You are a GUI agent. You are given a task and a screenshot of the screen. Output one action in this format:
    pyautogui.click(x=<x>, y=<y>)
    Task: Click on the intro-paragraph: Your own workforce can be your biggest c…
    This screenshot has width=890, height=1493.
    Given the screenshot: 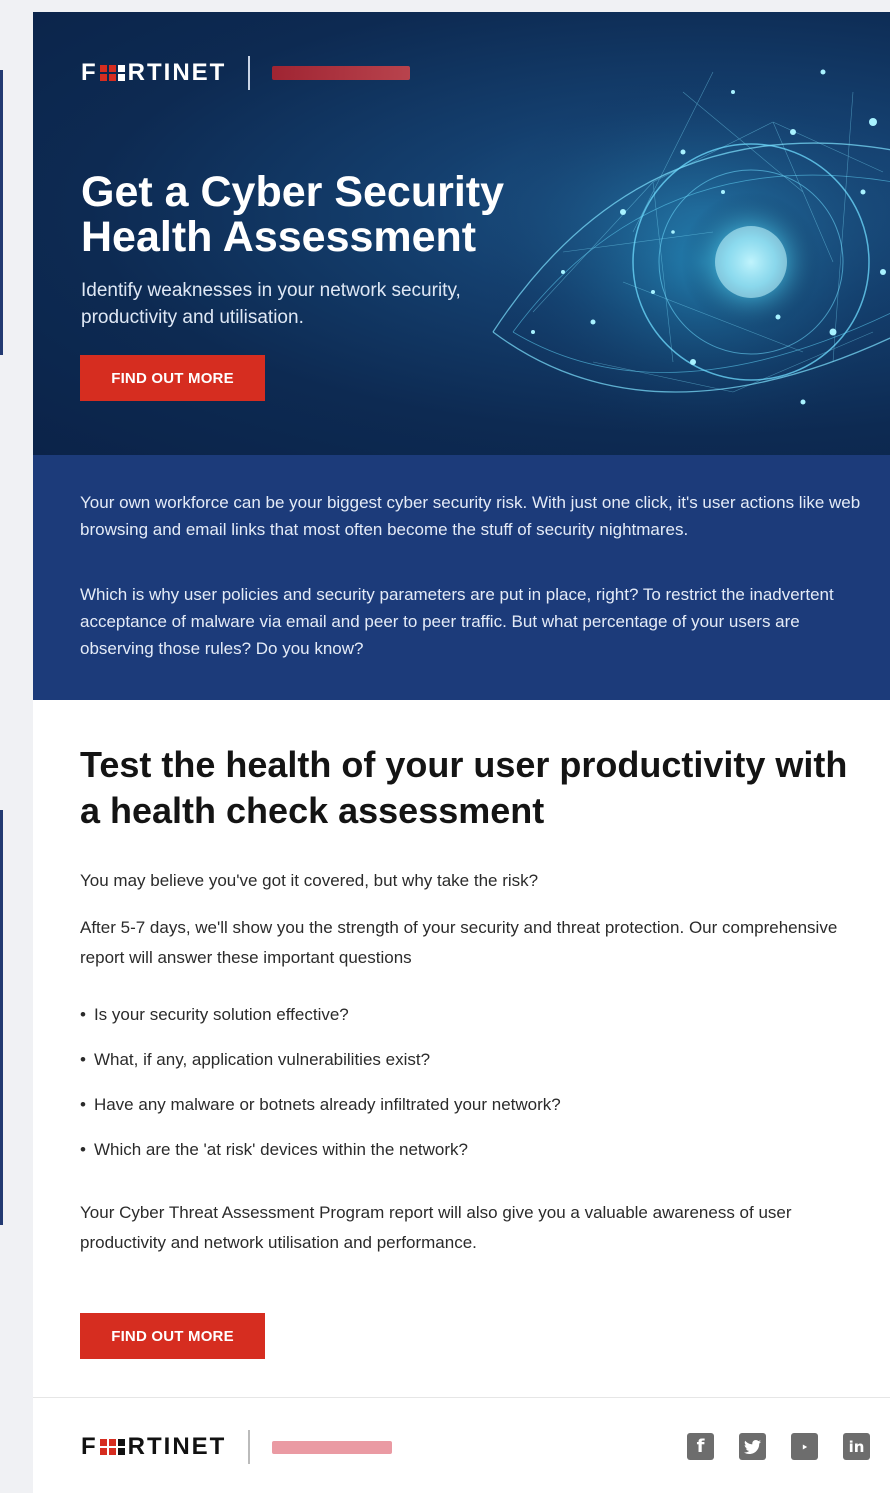 What is the action you would take?
    pyautogui.click(x=470, y=516)
    